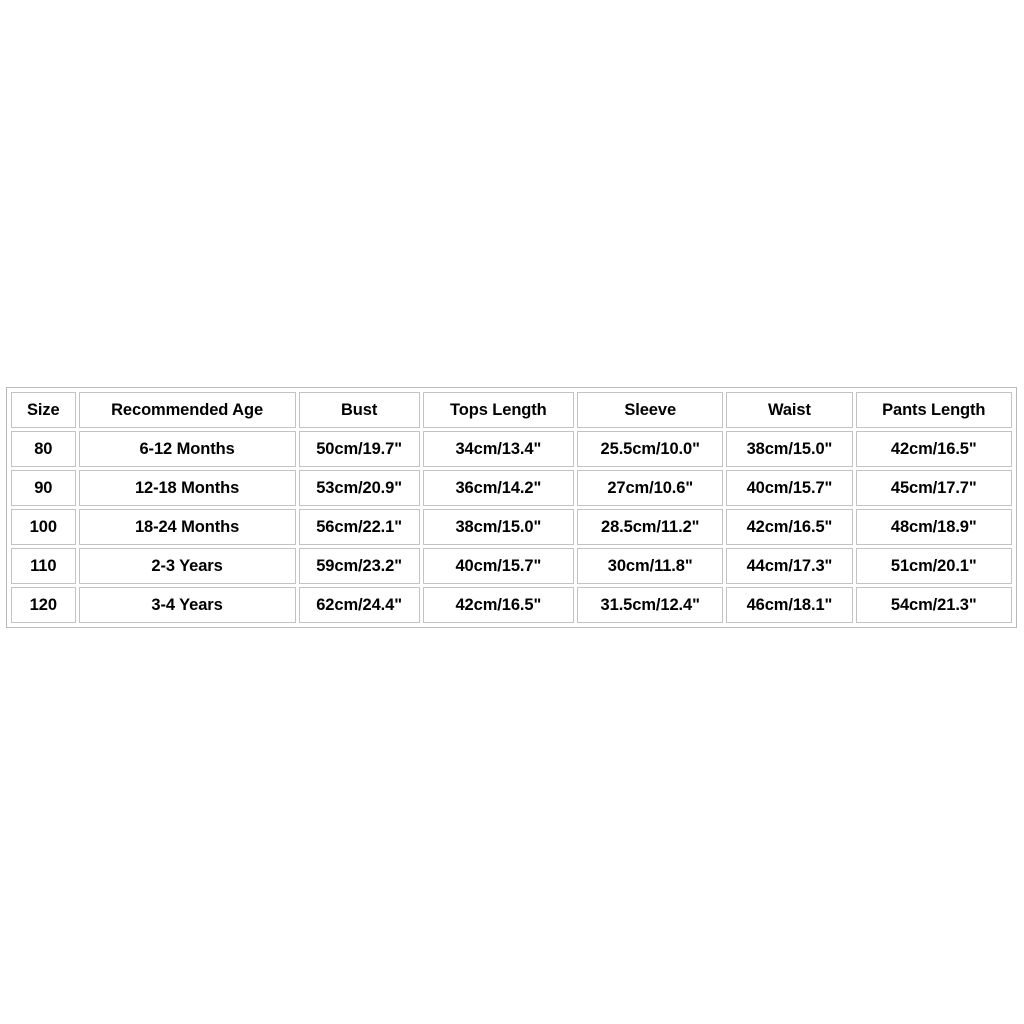 Image resolution: width=1024 pixels, height=1024 pixels. Describe the element at coordinates (43, 449) in the screenshot. I see `cell-size: 80` at that location.